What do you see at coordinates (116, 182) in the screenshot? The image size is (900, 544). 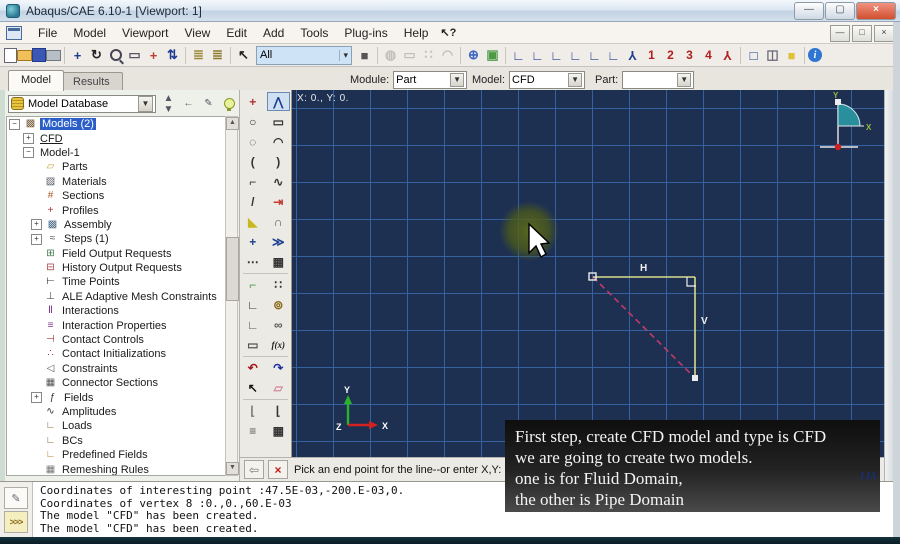 I see `tree-item-materials: ▨ Materials` at bounding box center [116, 182].